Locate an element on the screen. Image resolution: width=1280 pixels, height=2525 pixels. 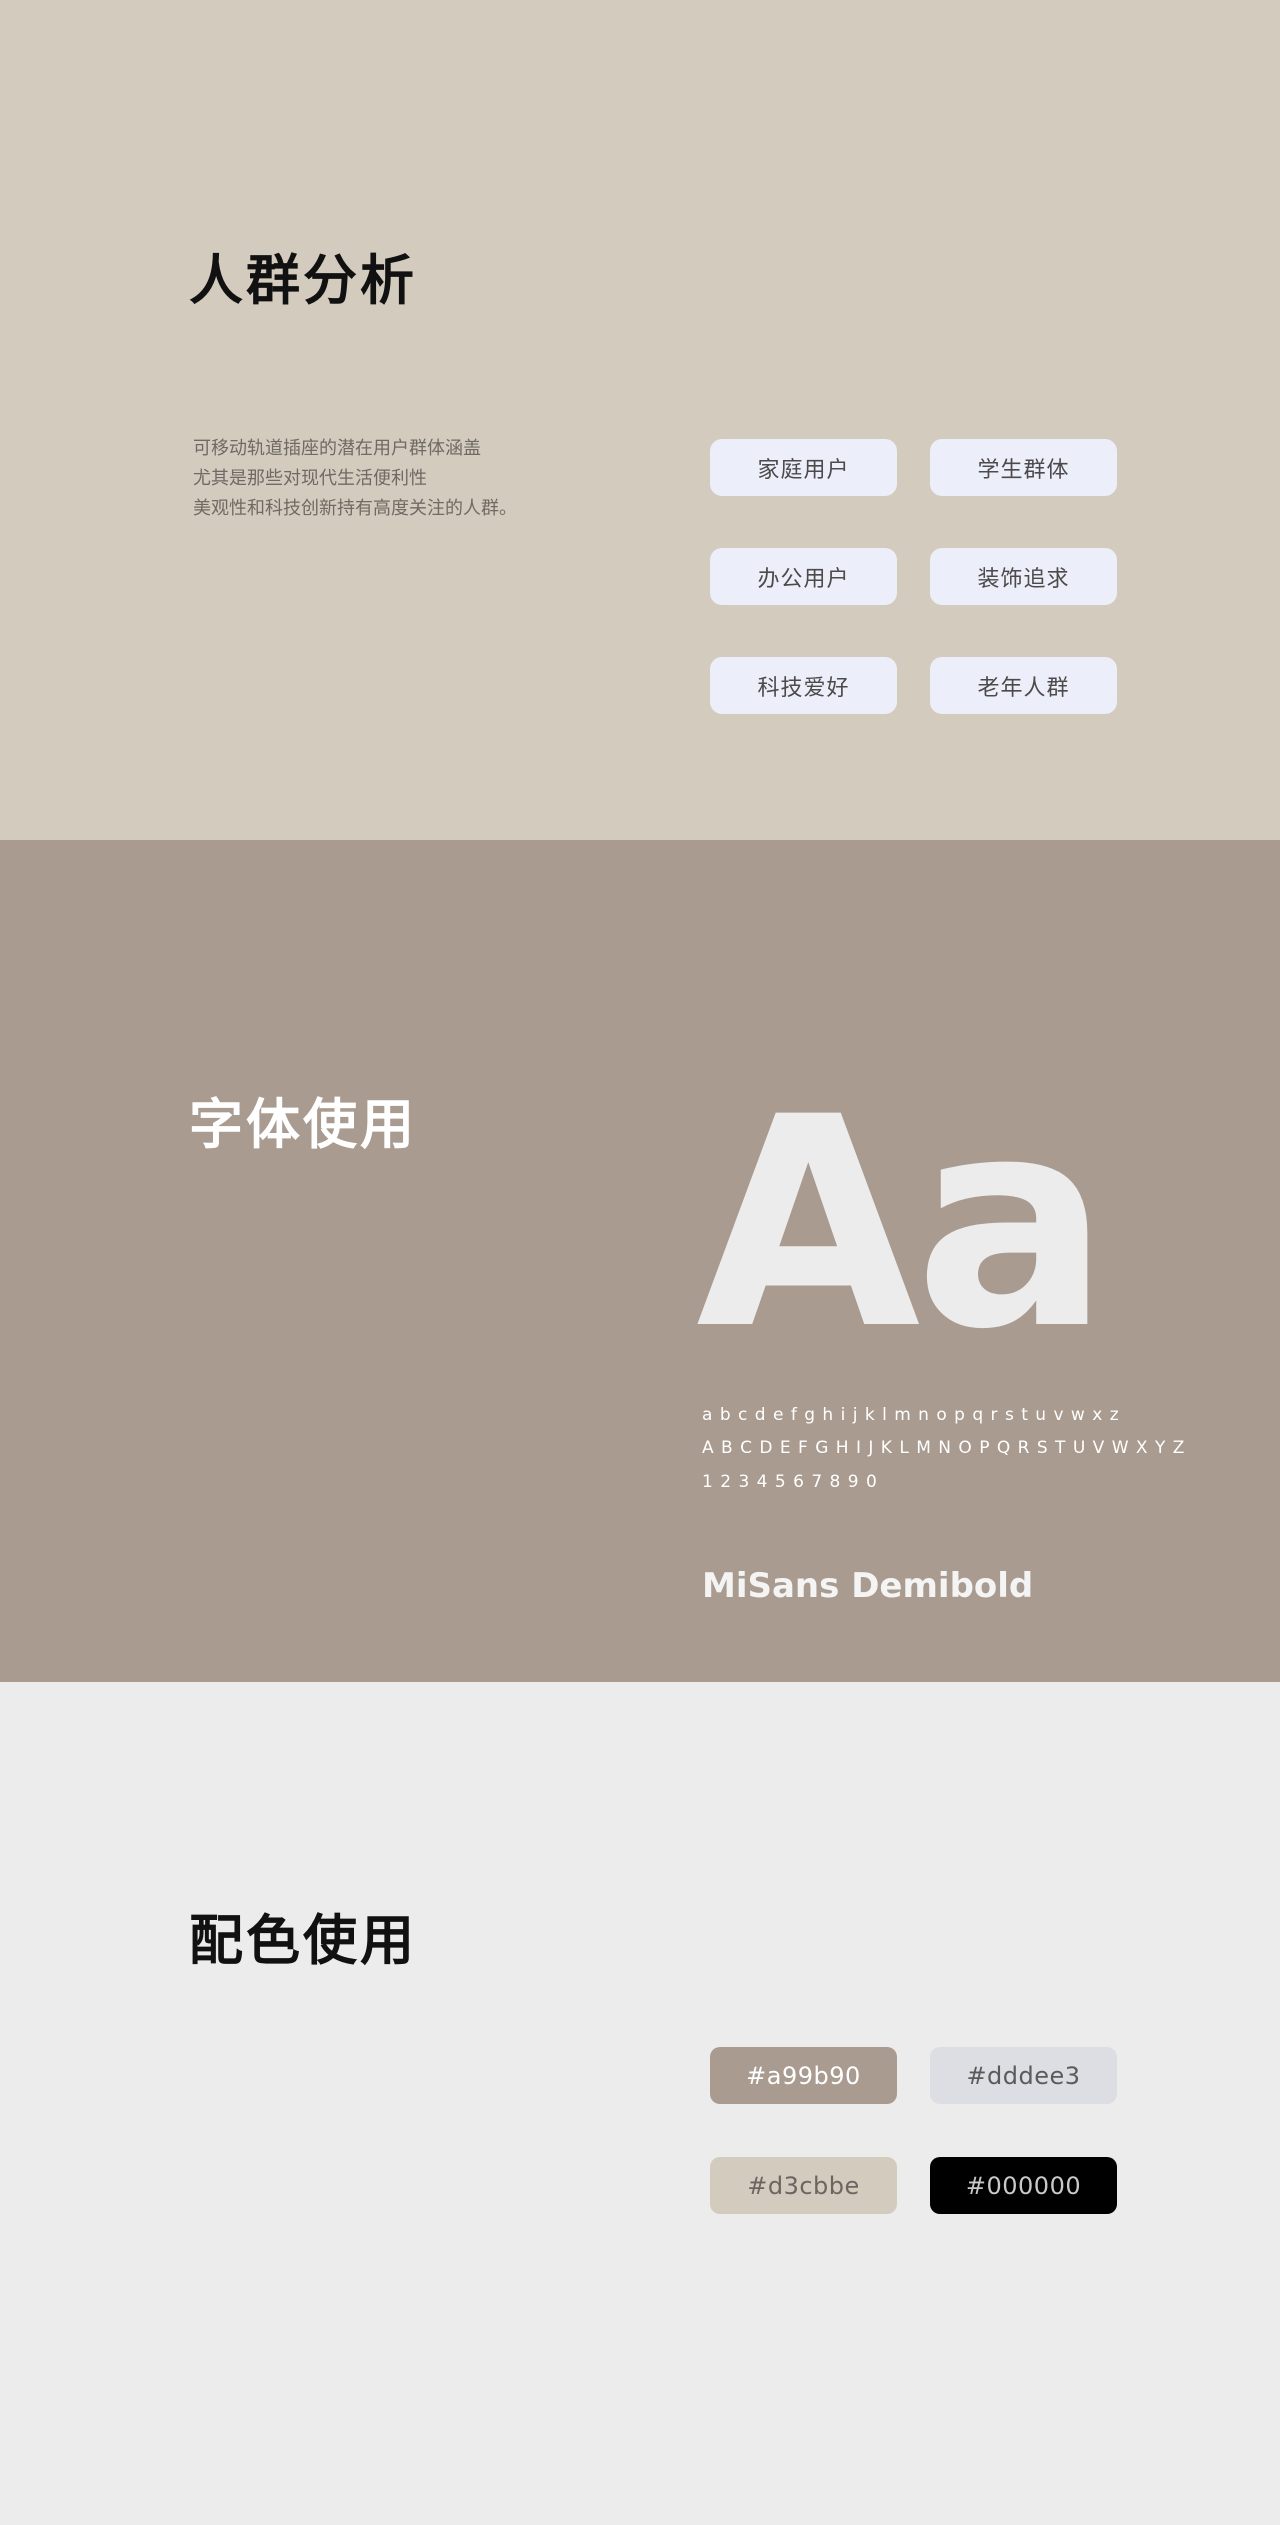
description-line-3: 美观性和科技创新持有高度关注的人群。 is located at coordinates (355, 508).